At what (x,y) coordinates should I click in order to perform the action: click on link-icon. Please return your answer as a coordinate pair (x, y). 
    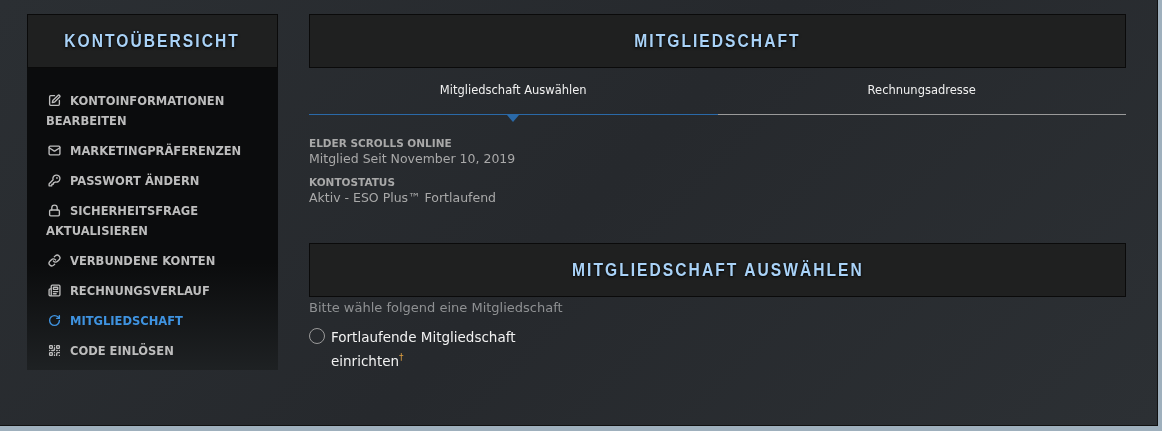
    Looking at the image, I should click on (54, 260).